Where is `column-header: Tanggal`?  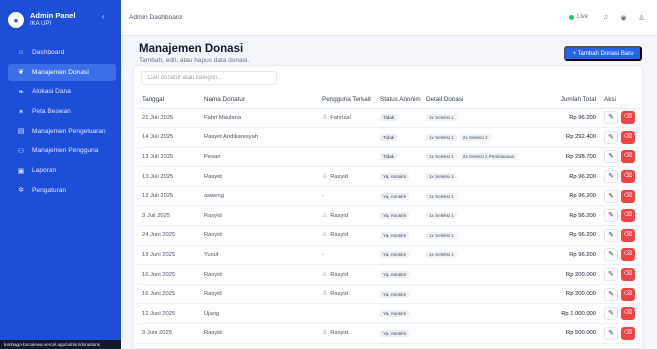 column-header: Tanggal is located at coordinates (169, 100).